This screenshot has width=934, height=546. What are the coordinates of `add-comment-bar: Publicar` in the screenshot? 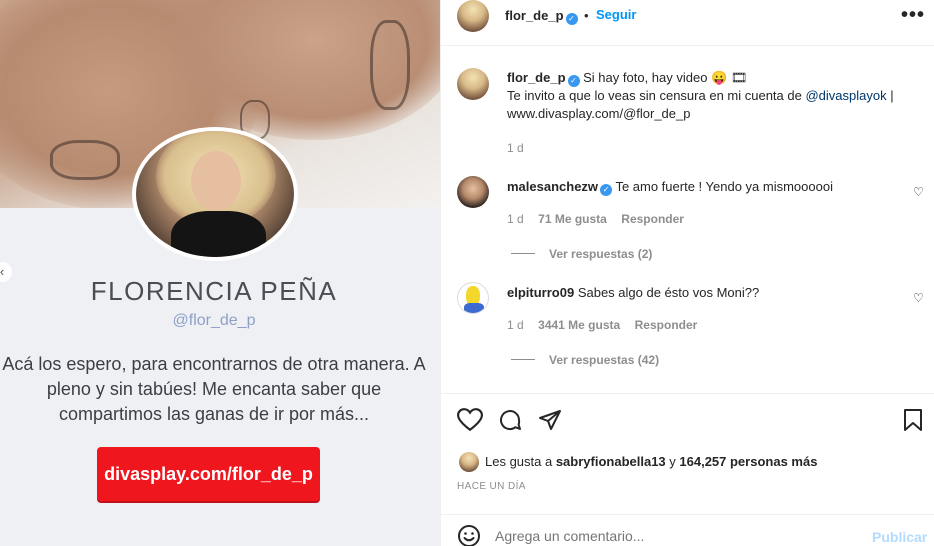 It's located at (687, 530).